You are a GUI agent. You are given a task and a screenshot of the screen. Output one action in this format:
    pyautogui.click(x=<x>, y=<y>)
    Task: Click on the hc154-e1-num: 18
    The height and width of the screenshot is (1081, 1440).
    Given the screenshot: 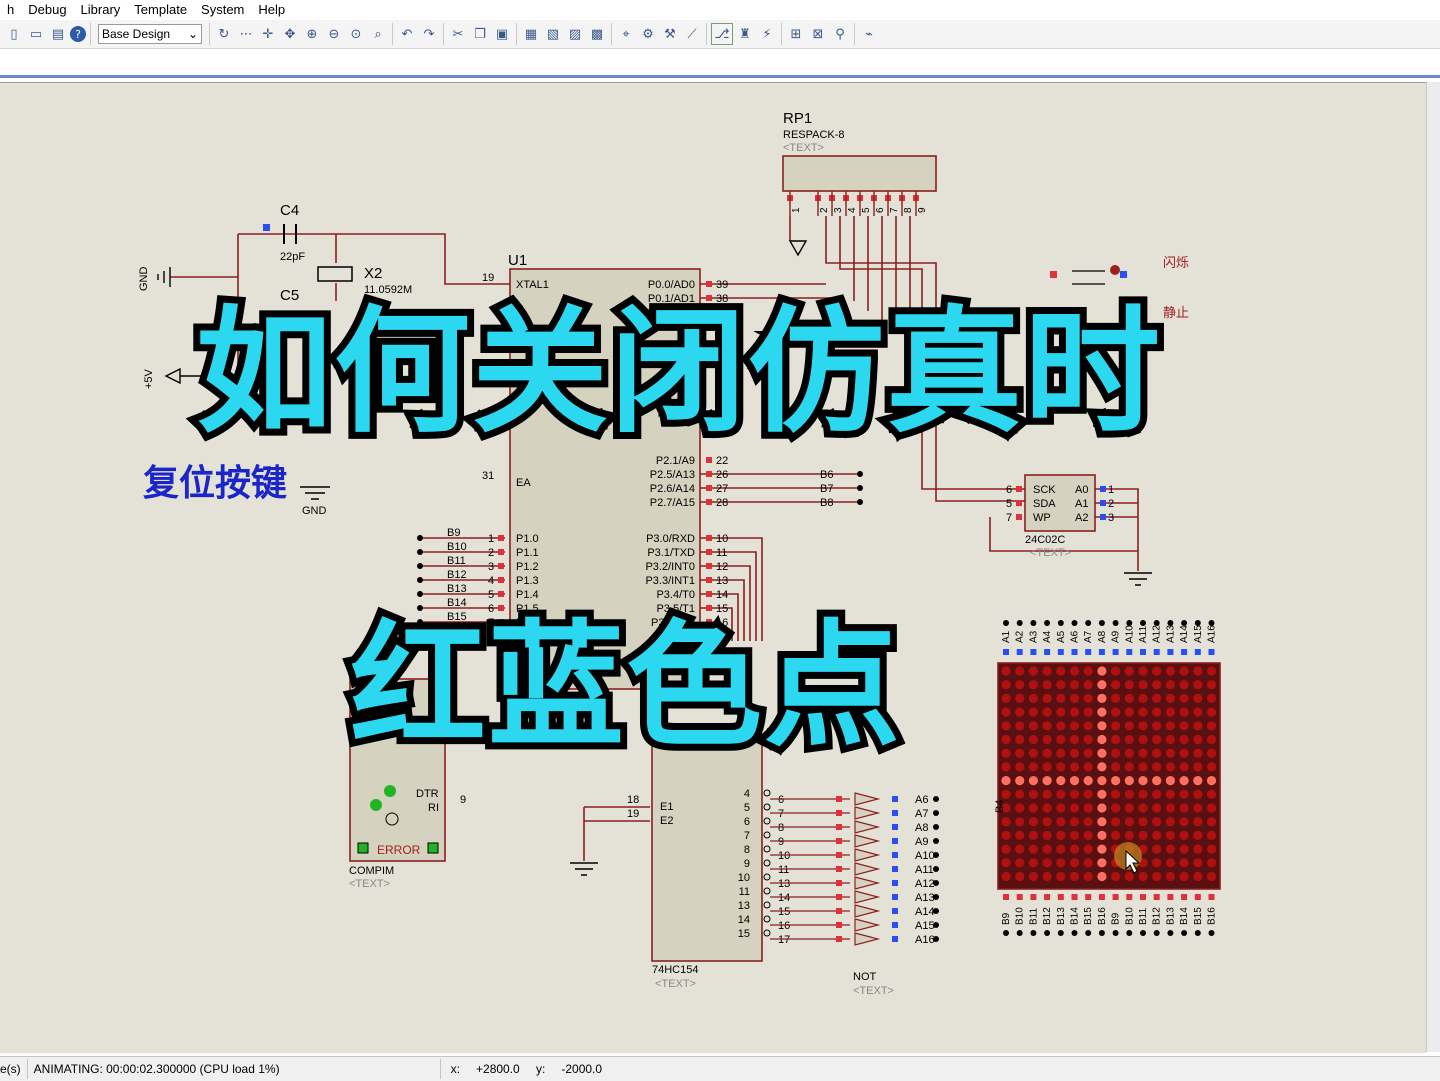 What is the action you would take?
    pyautogui.click(x=633, y=800)
    